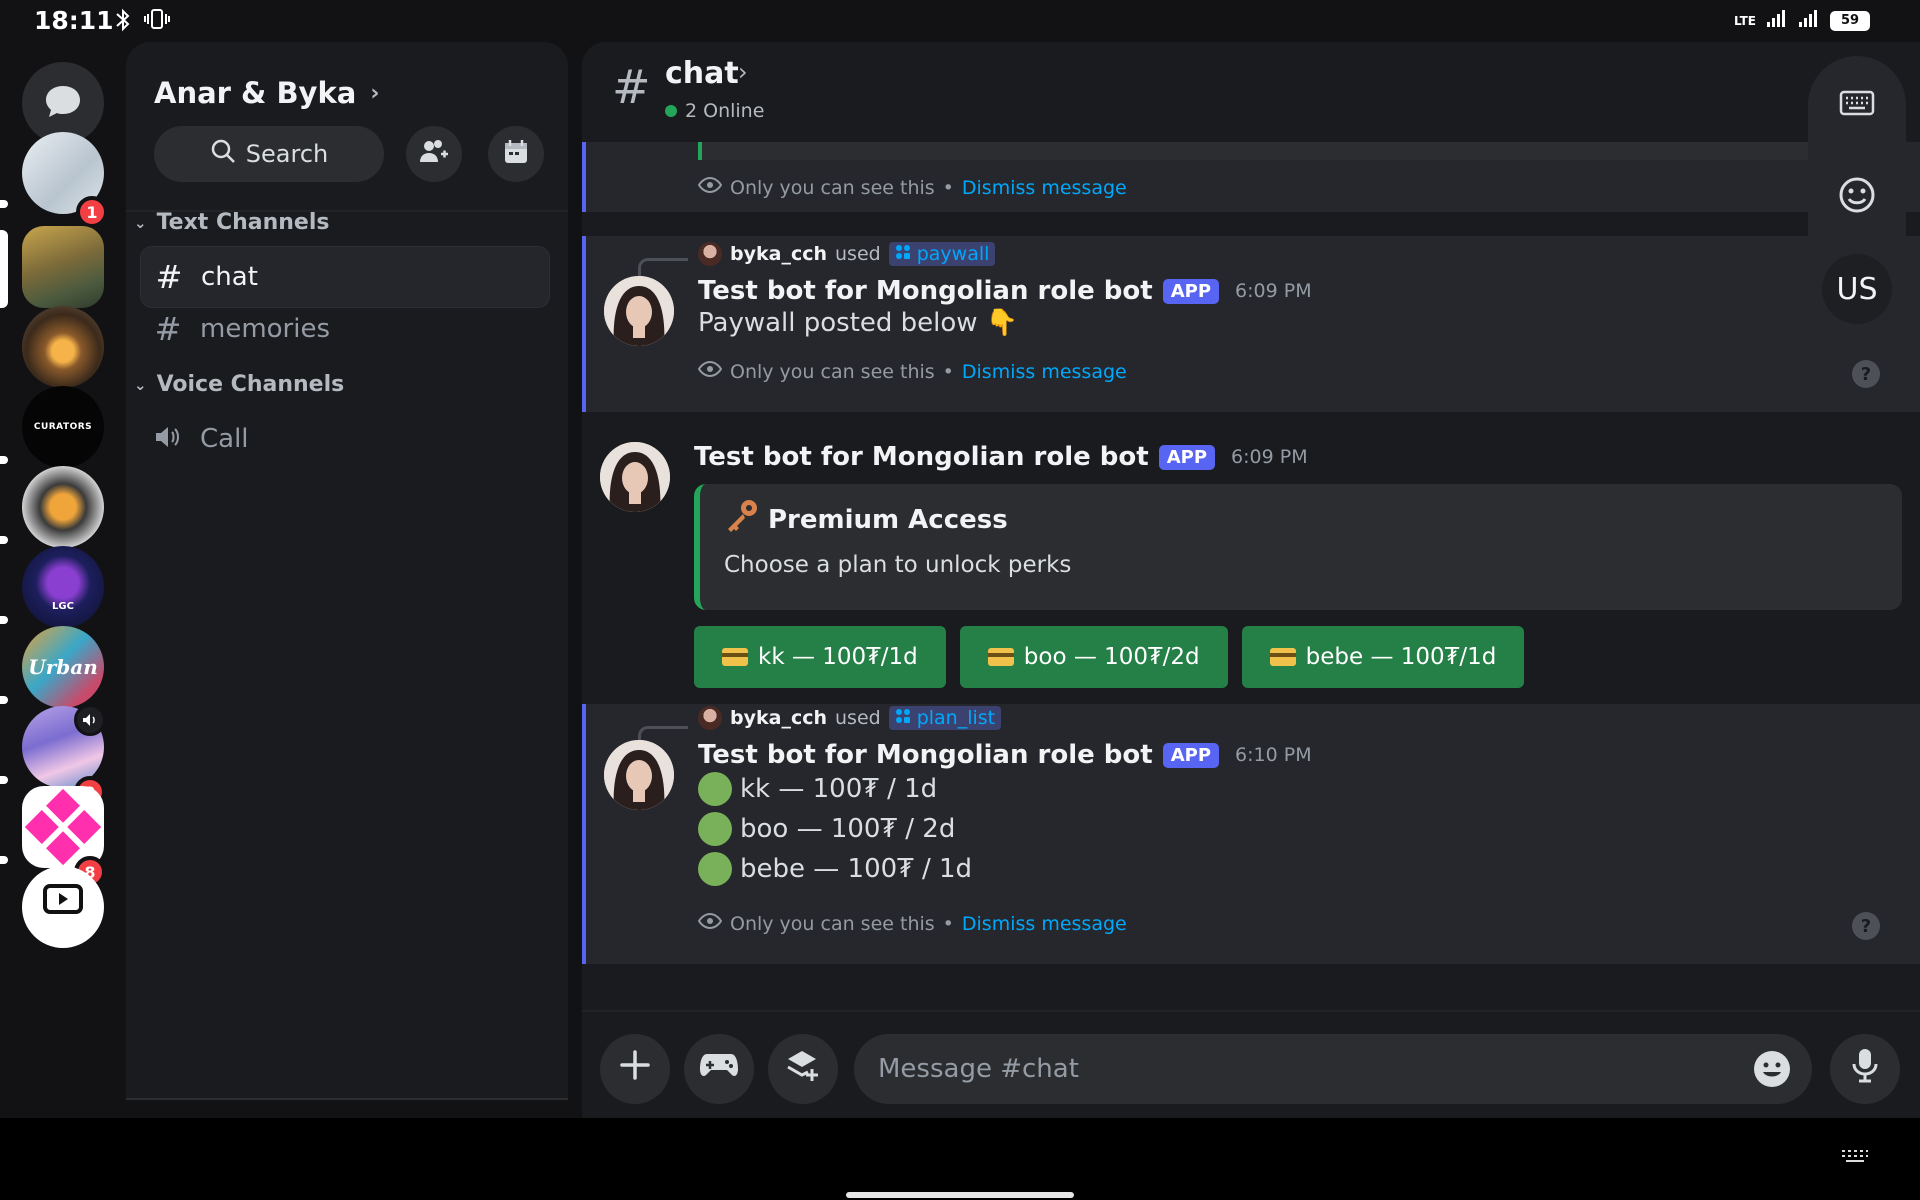 The image size is (1920, 1200). Describe the element at coordinates (1269, 457) in the screenshot. I see `message-timestamp: 6:09 PM` at that location.